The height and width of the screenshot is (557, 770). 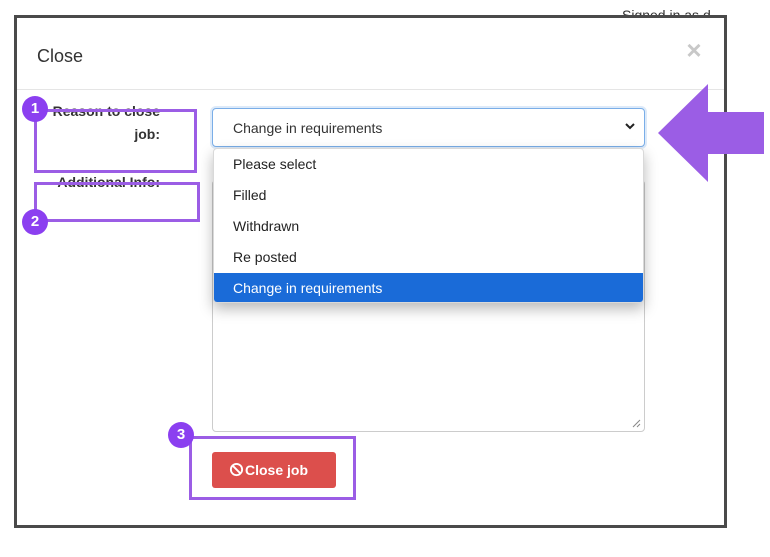 What do you see at coordinates (428, 164) in the screenshot?
I see `option-please-select: Please select` at bounding box center [428, 164].